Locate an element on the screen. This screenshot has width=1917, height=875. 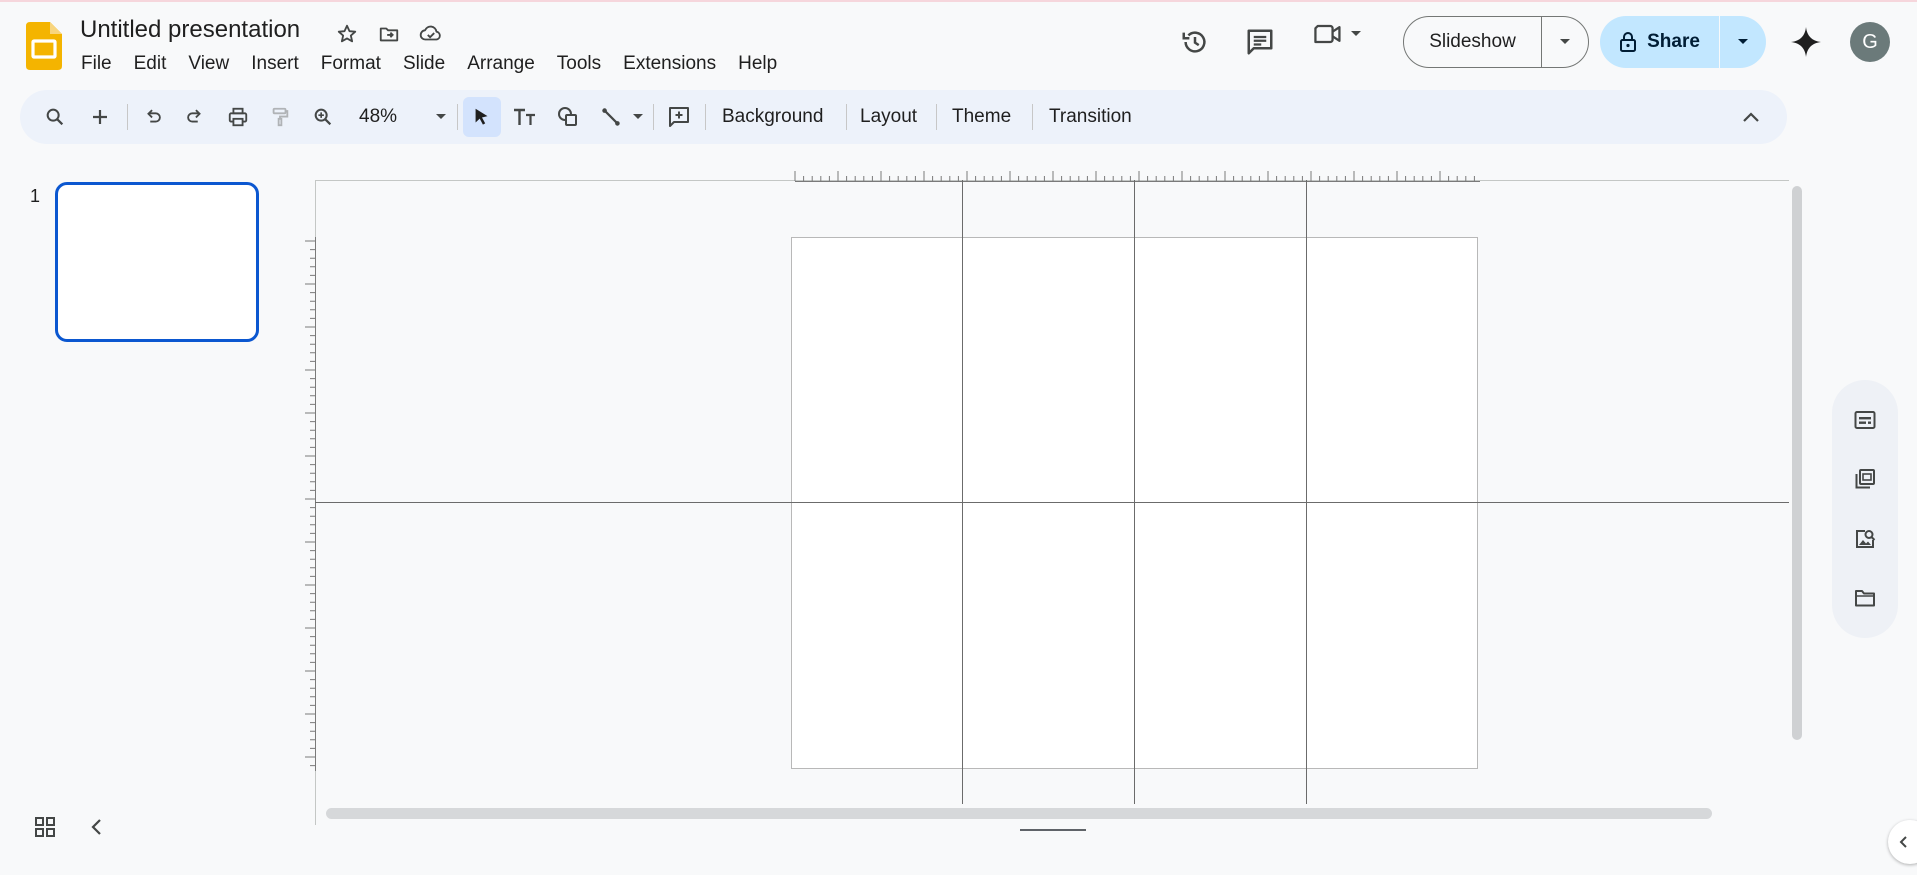
folder-icon is located at coordinates (1865, 598).